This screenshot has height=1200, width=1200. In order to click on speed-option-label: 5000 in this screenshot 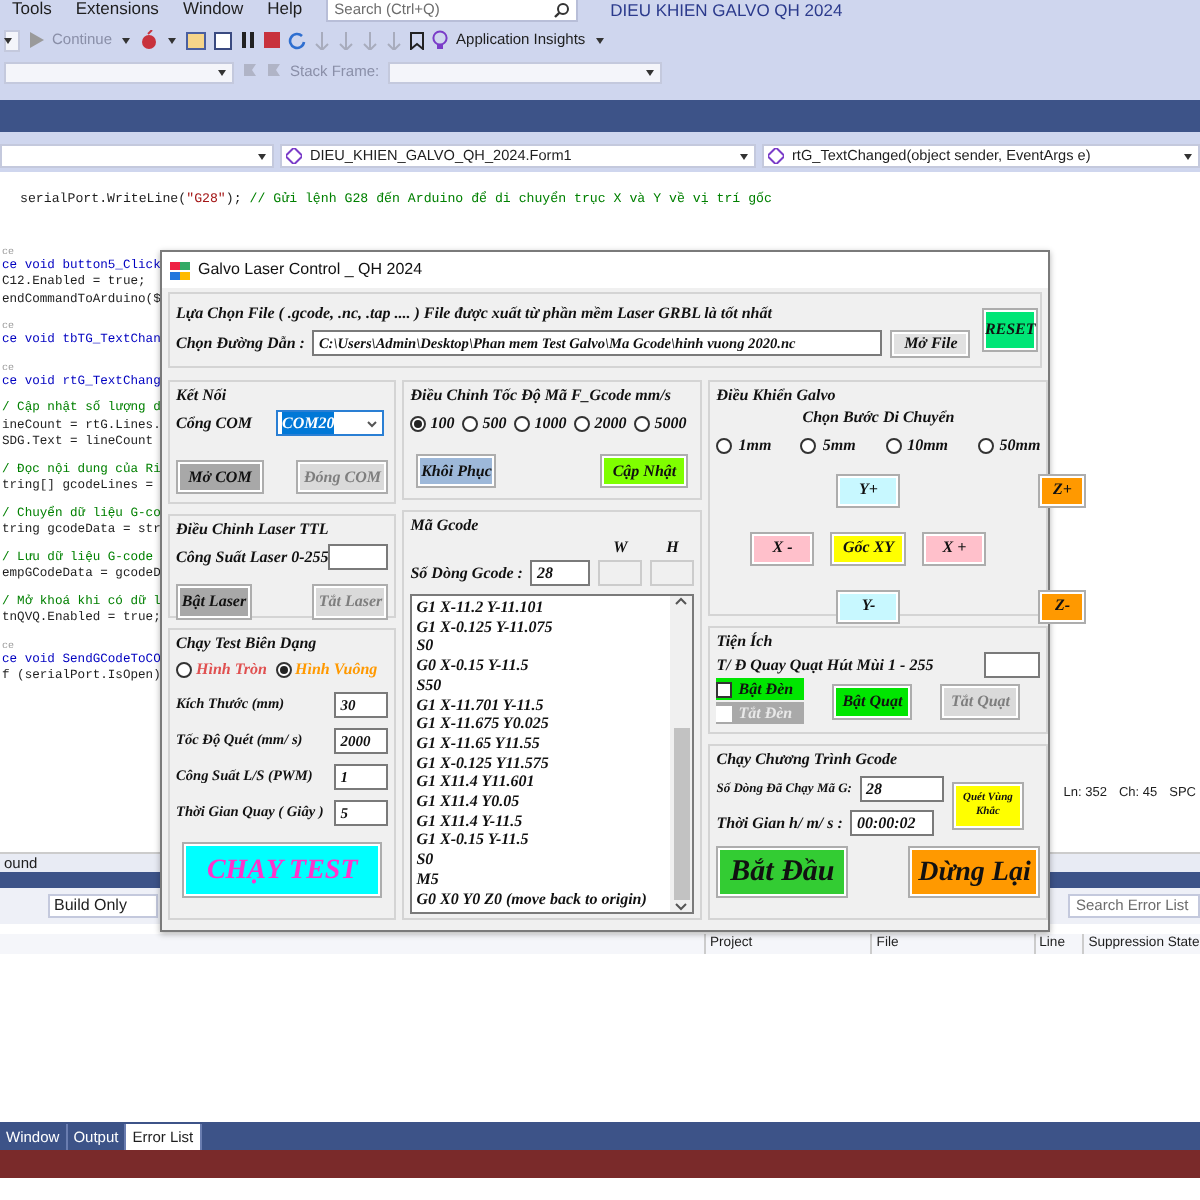, I will do `click(670, 424)`.